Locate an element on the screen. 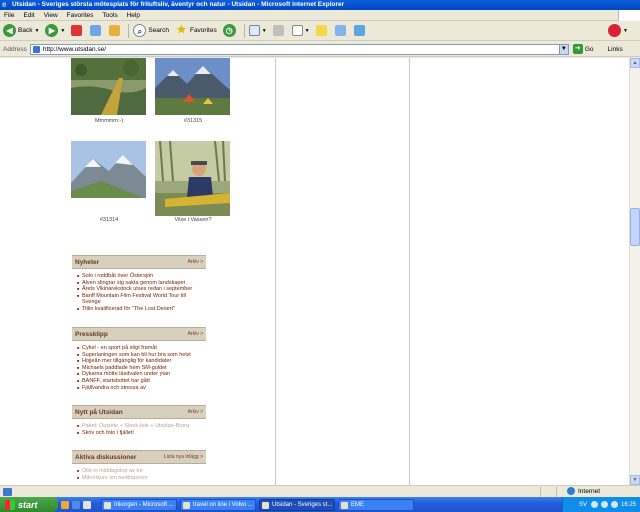 The height and width of the screenshot is (512, 640). search-button: ⌕ Search is located at coordinates (151, 30).